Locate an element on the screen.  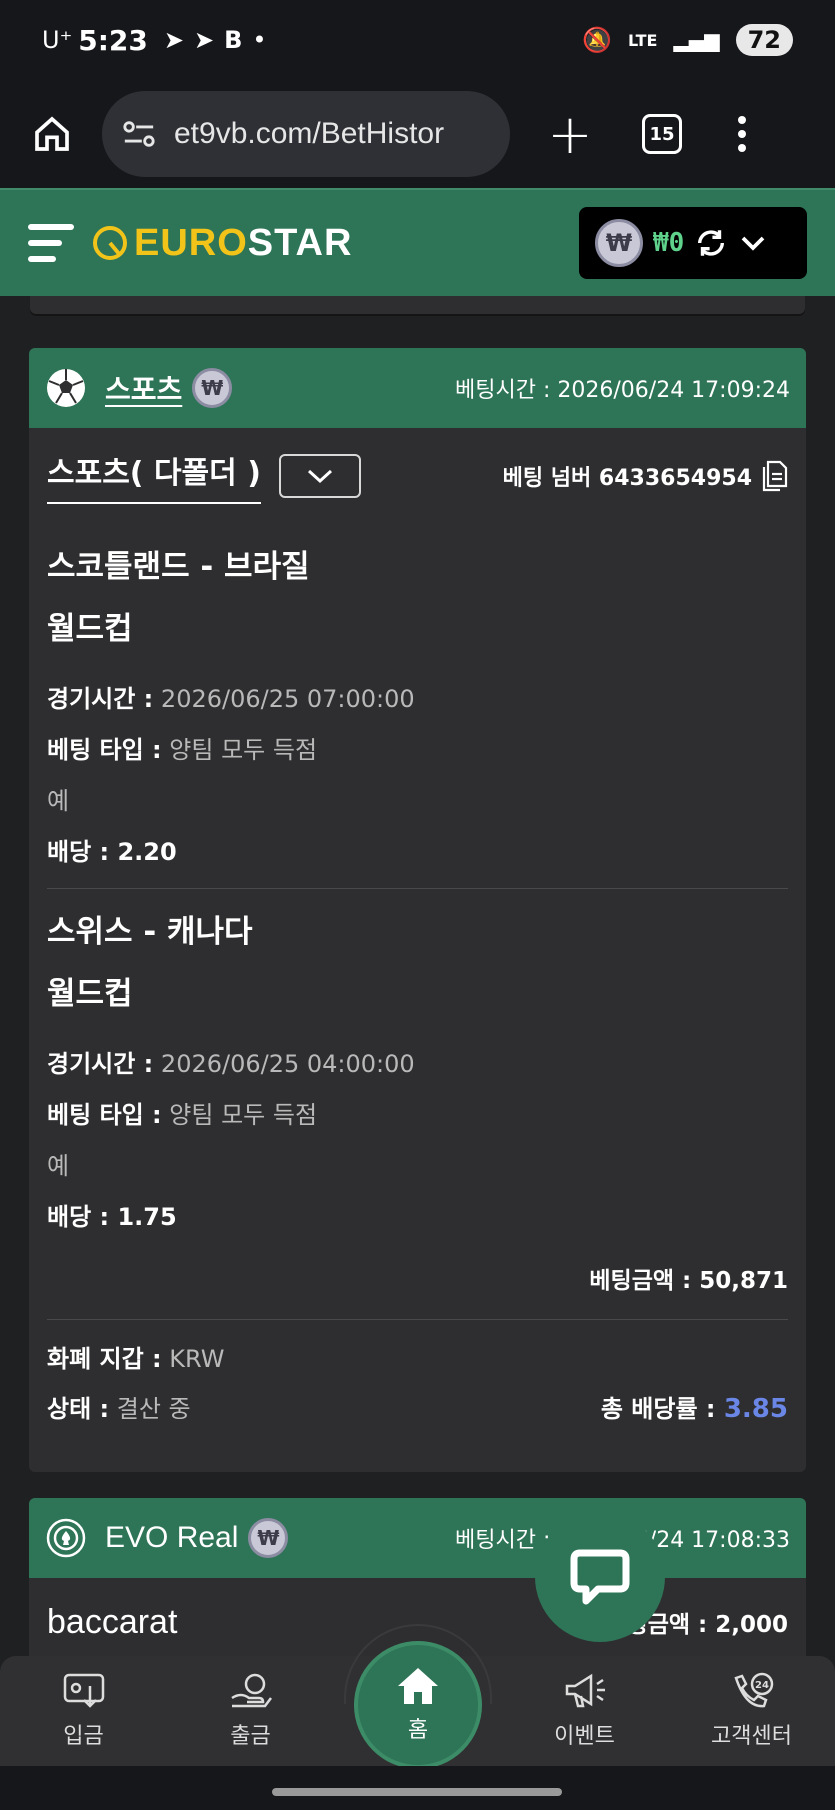
match-teams: 스위스 - 캐나다 is located at coordinates (150, 932).